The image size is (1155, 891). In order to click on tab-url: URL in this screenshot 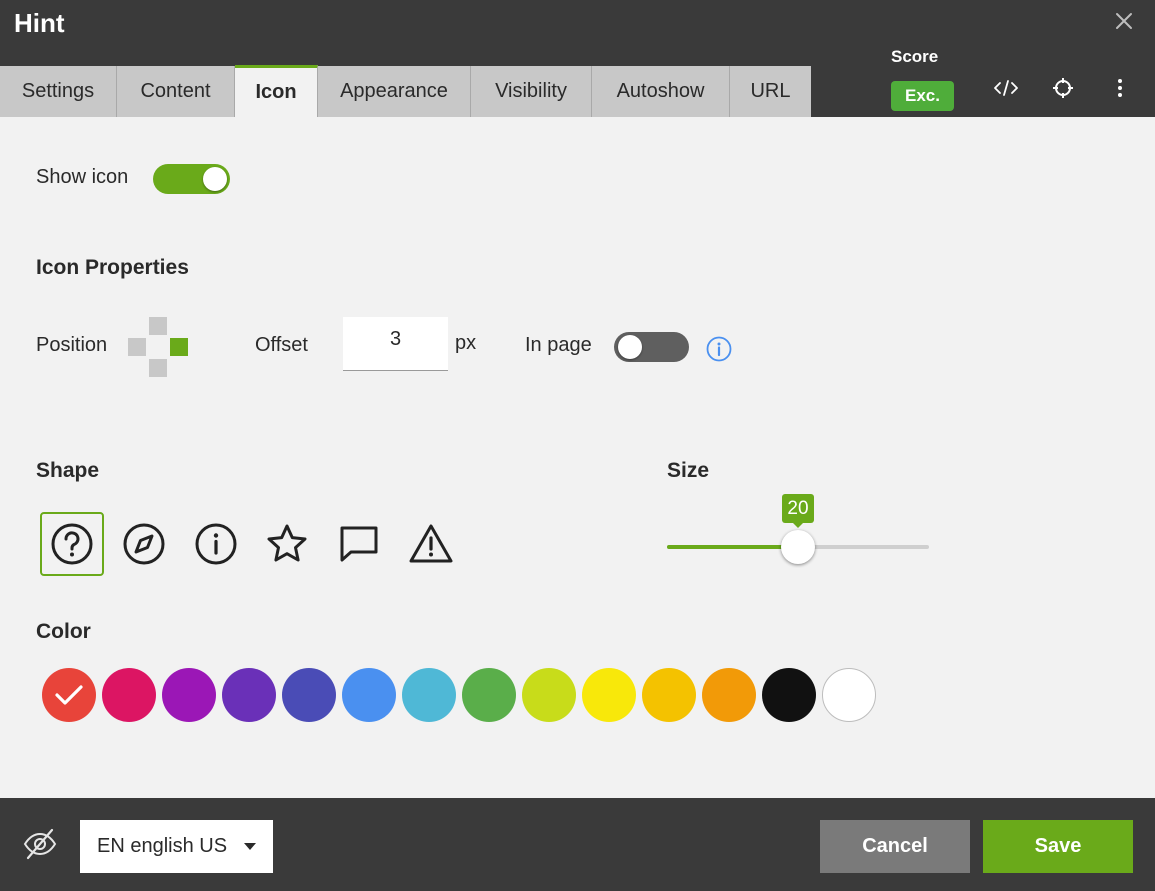, I will do `click(770, 91)`.